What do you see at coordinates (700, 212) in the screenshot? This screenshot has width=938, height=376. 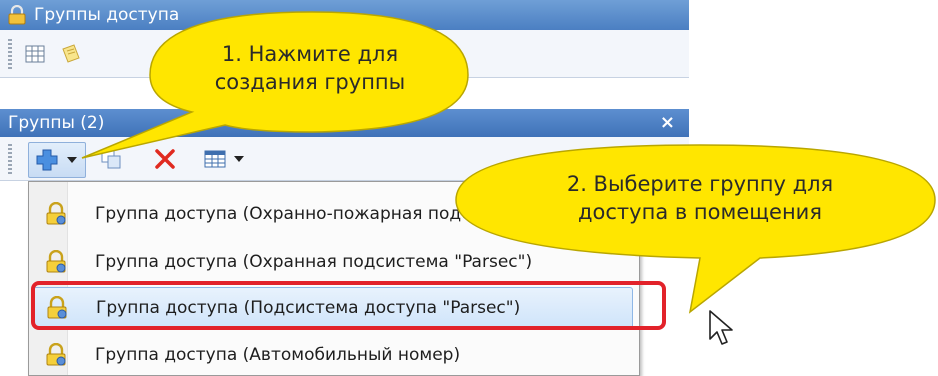 I see `callout-2-line2: доступа в помещения` at bounding box center [700, 212].